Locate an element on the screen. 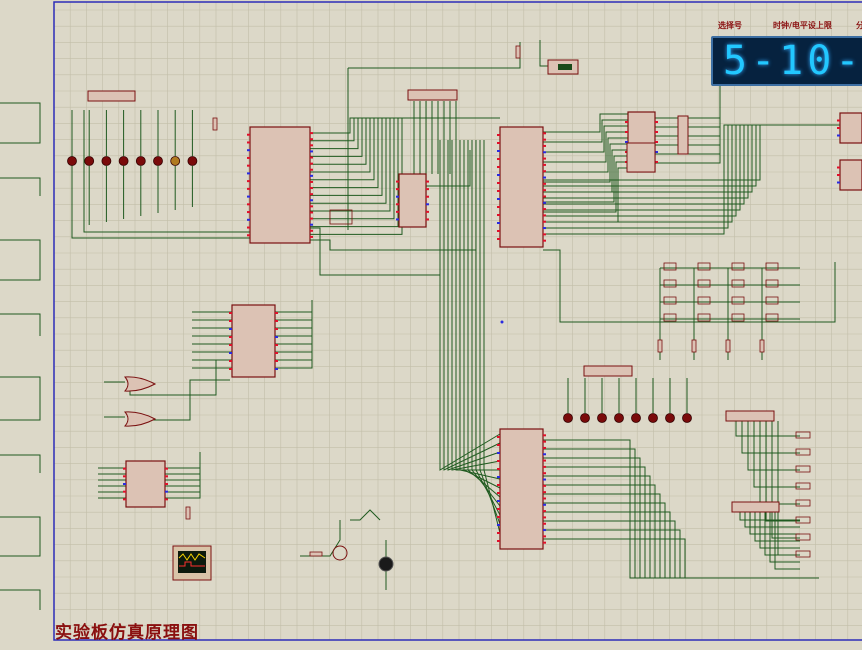  ic-u8-partial is located at coordinates (849, 128).